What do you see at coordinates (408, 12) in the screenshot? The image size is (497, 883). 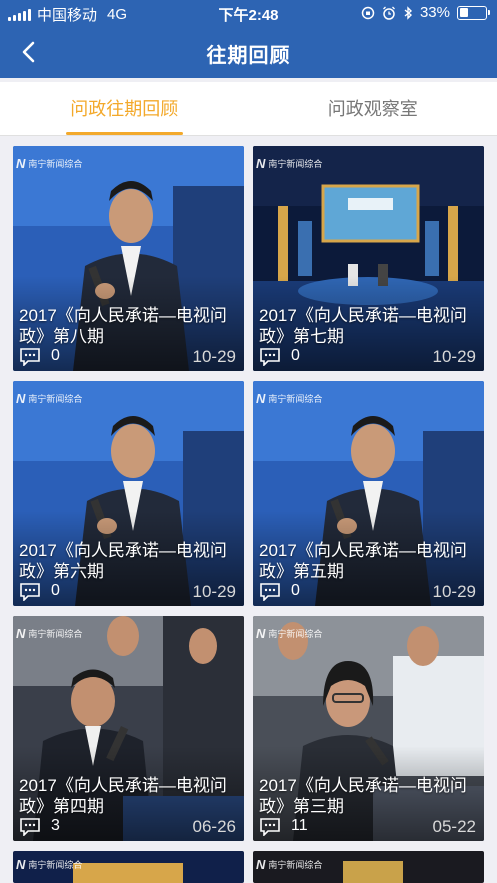 I see `bluetooth-icon` at bounding box center [408, 12].